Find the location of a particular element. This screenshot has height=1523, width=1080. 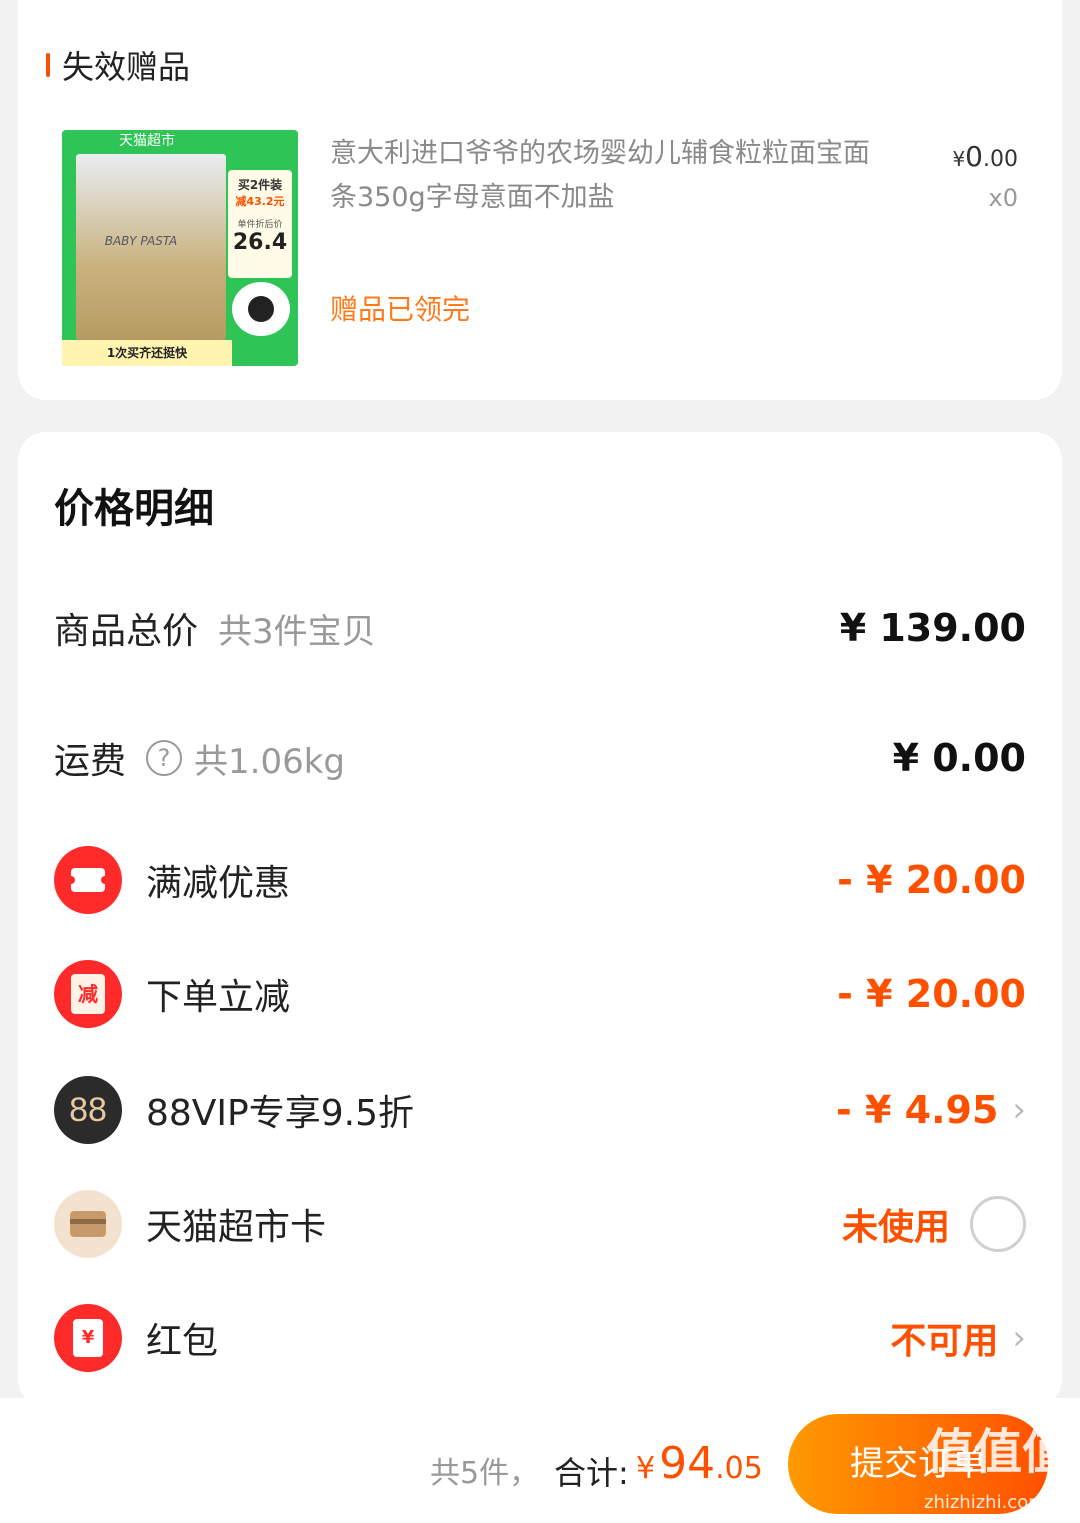

row-88vip: 88 88VIP专享9.5折 - ¥ 4.95 › is located at coordinates (540, 1110).